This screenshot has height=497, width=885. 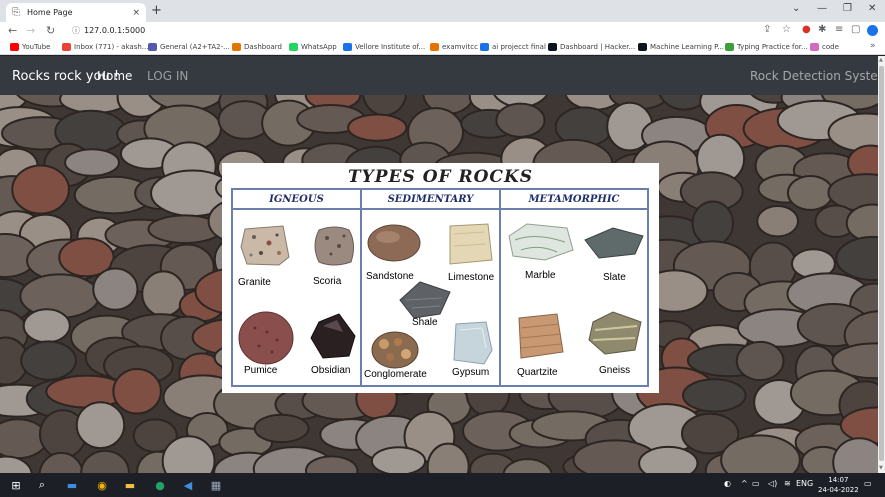 What do you see at coordinates (804, 483) in the screenshot?
I see `language-indicator: ENG` at bounding box center [804, 483].